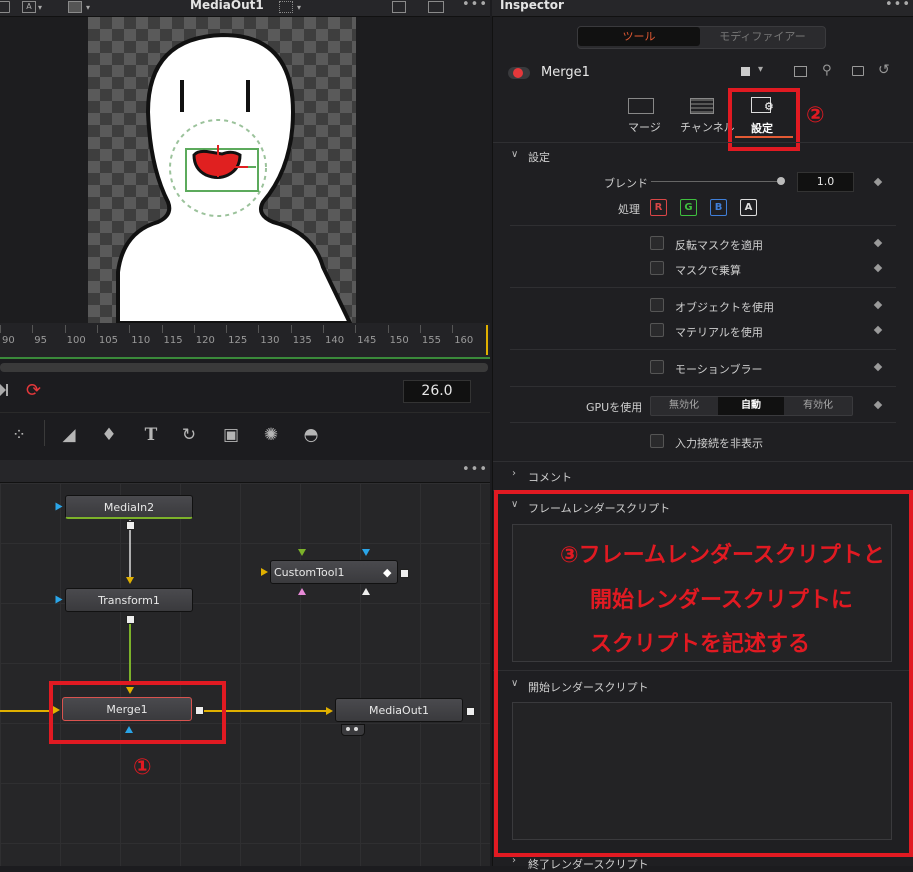 The width and height of the screenshot is (913, 872). Describe the element at coordinates (399, 7) in the screenshot. I see `lut-icon` at that location.